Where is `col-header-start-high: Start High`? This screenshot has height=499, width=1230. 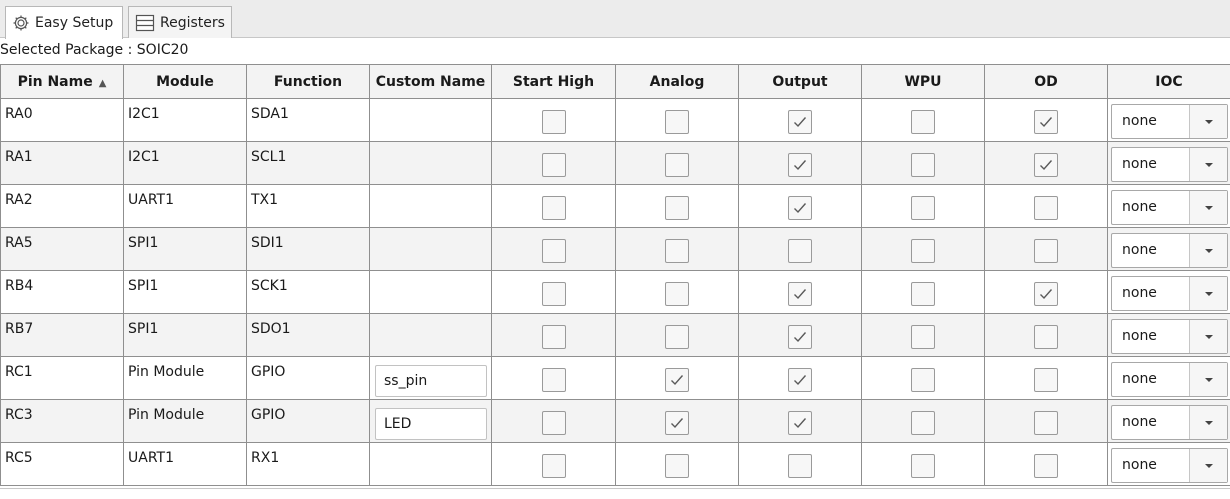 col-header-start-high: Start High is located at coordinates (553, 81).